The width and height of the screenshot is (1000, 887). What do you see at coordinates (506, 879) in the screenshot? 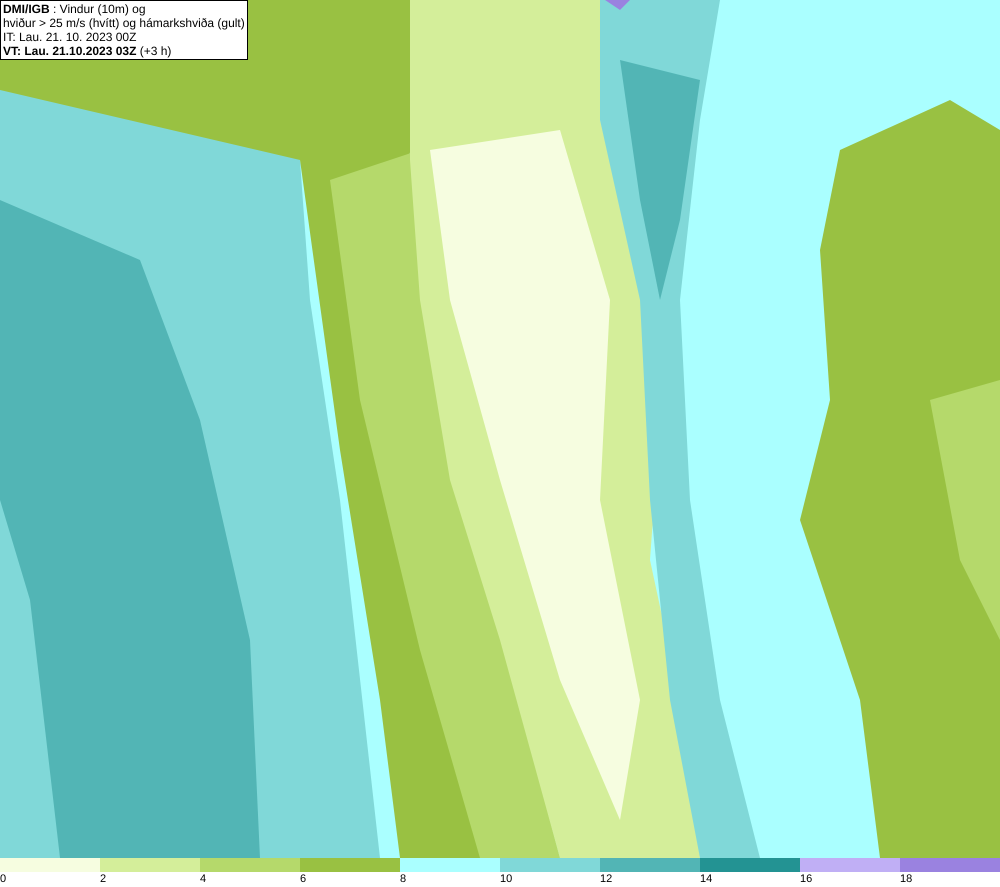
I see `legend-label: 10` at bounding box center [506, 879].